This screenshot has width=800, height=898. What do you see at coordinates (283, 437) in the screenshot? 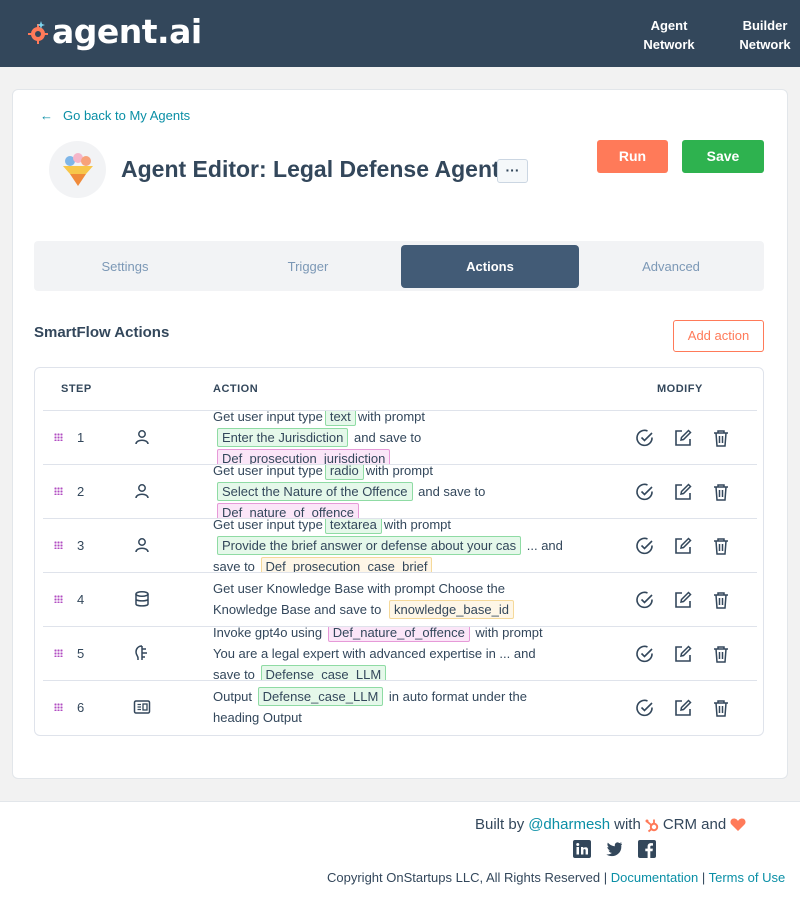
I see `prompt-chip: Enter the Jurisdiction` at bounding box center [283, 437].